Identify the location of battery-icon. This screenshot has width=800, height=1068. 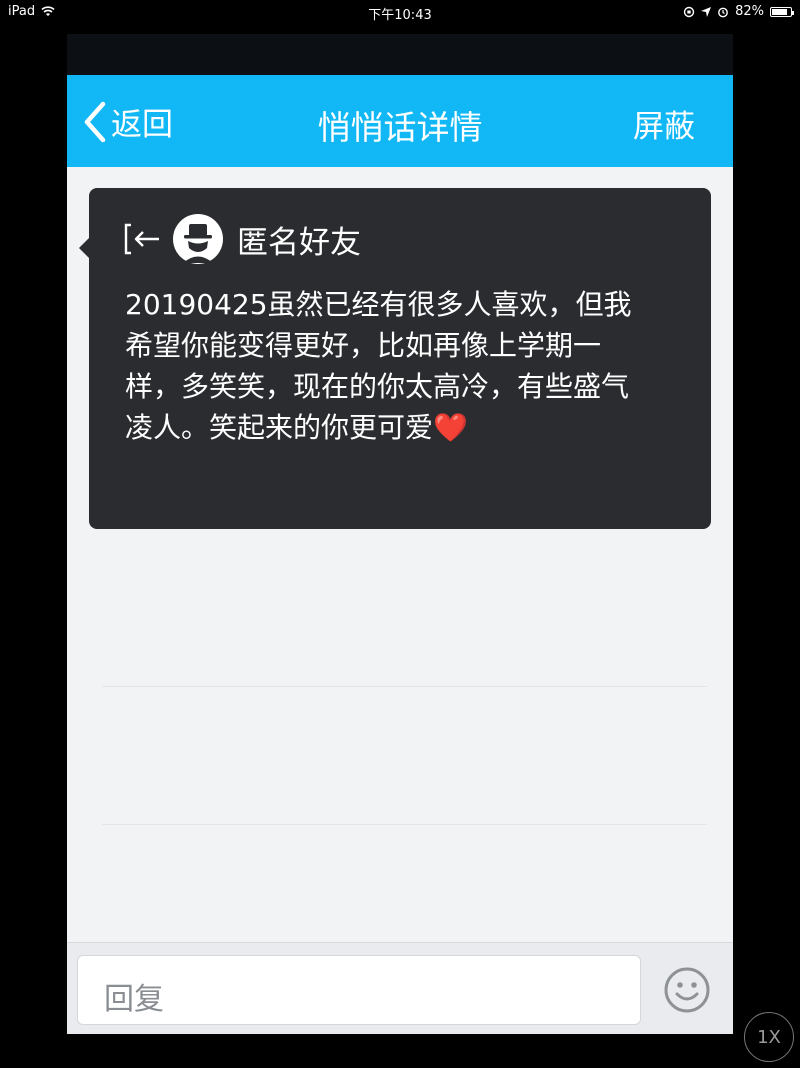
(782, 11).